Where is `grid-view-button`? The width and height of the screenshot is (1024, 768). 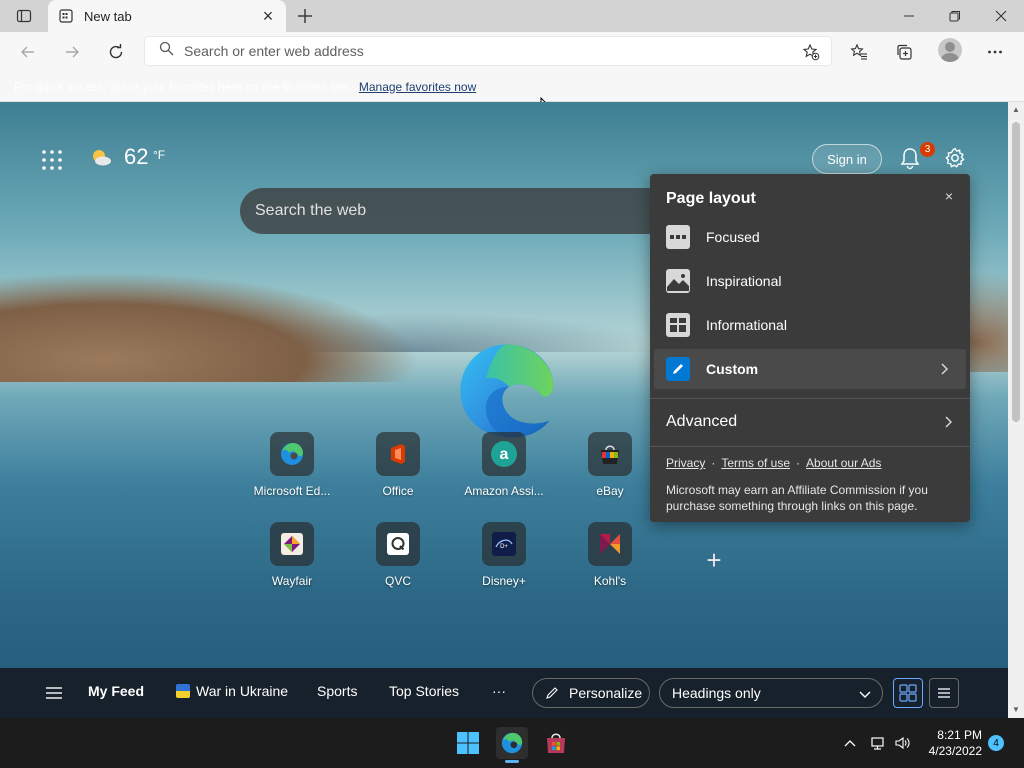
grid-view-button is located at coordinates (908, 693).